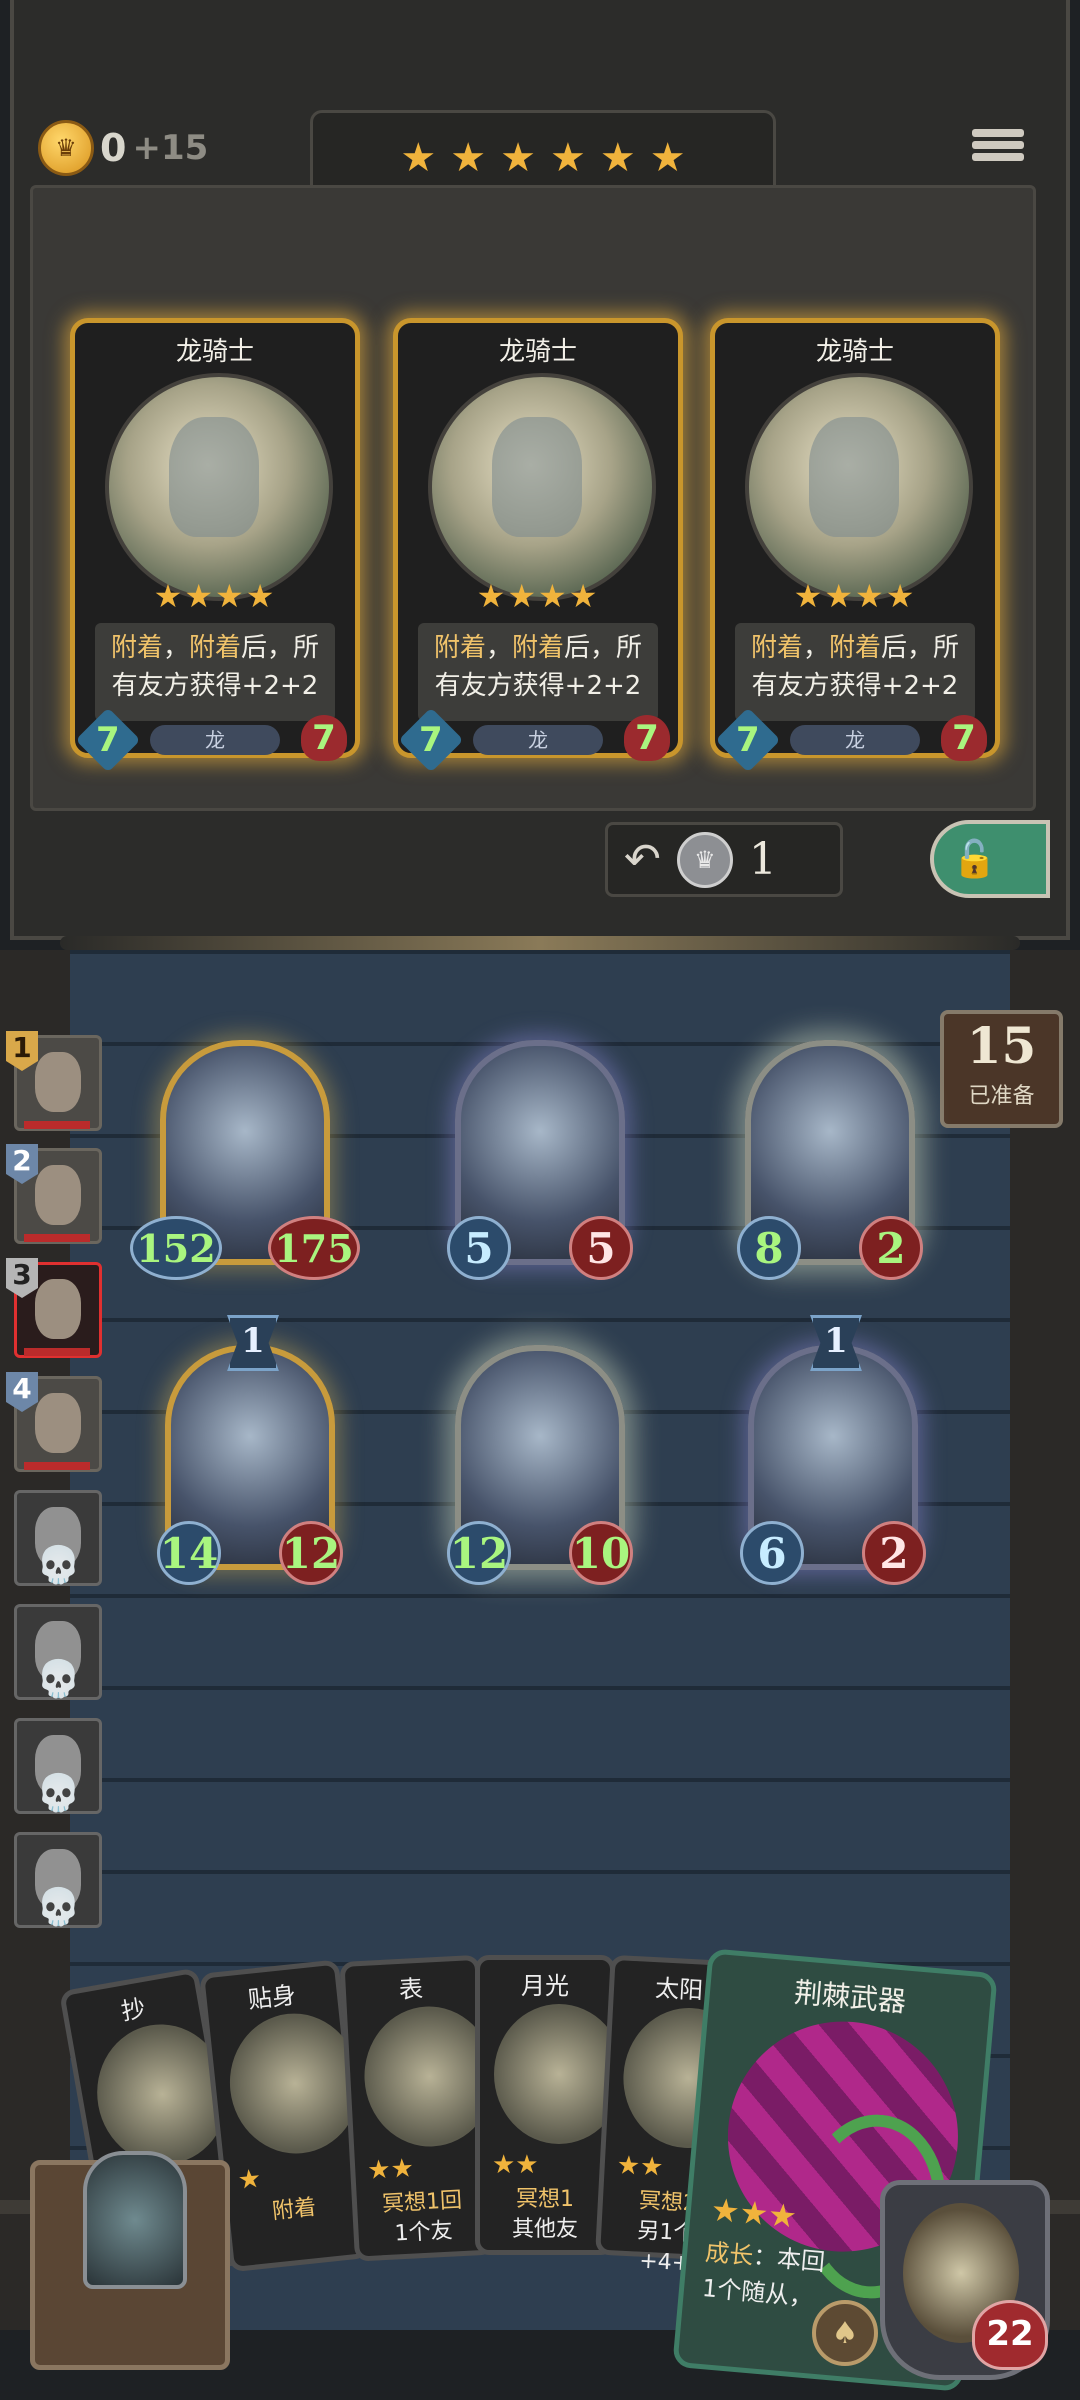  Describe the element at coordinates (974, 859) in the screenshot. I see `lock-icon: 🔓` at that location.